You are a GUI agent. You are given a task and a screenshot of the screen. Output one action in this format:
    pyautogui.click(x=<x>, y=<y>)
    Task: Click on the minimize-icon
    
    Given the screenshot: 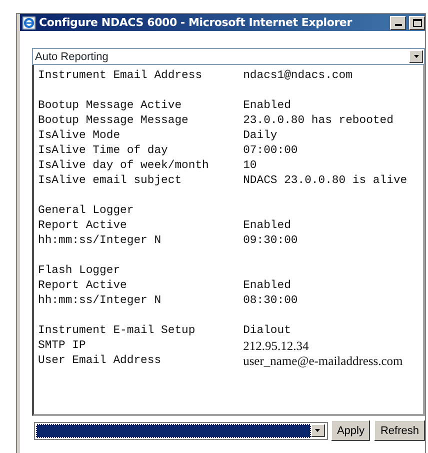 What is the action you would take?
    pyautogui.click(x=398, y=25)
    